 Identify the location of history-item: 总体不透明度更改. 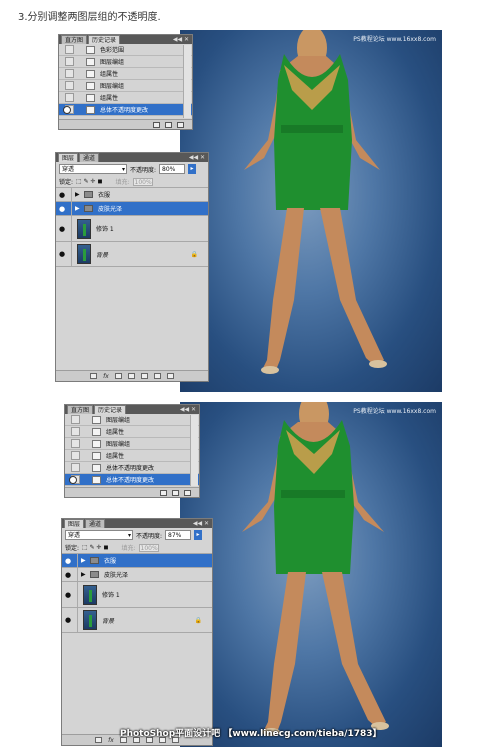
(132, 468).